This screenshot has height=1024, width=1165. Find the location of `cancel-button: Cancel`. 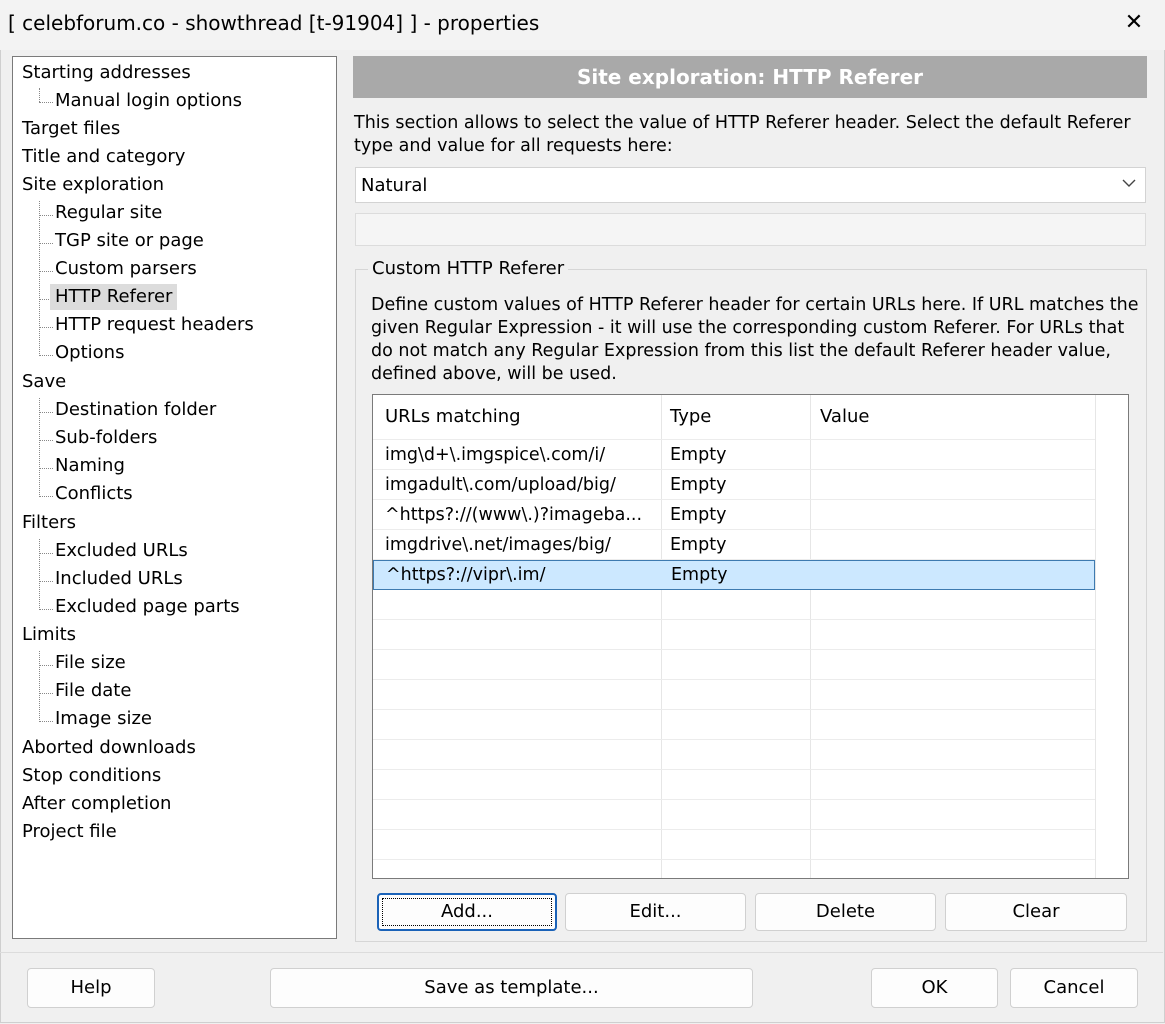

cancel-button: Cancel is located at coordinates (1074, 988).